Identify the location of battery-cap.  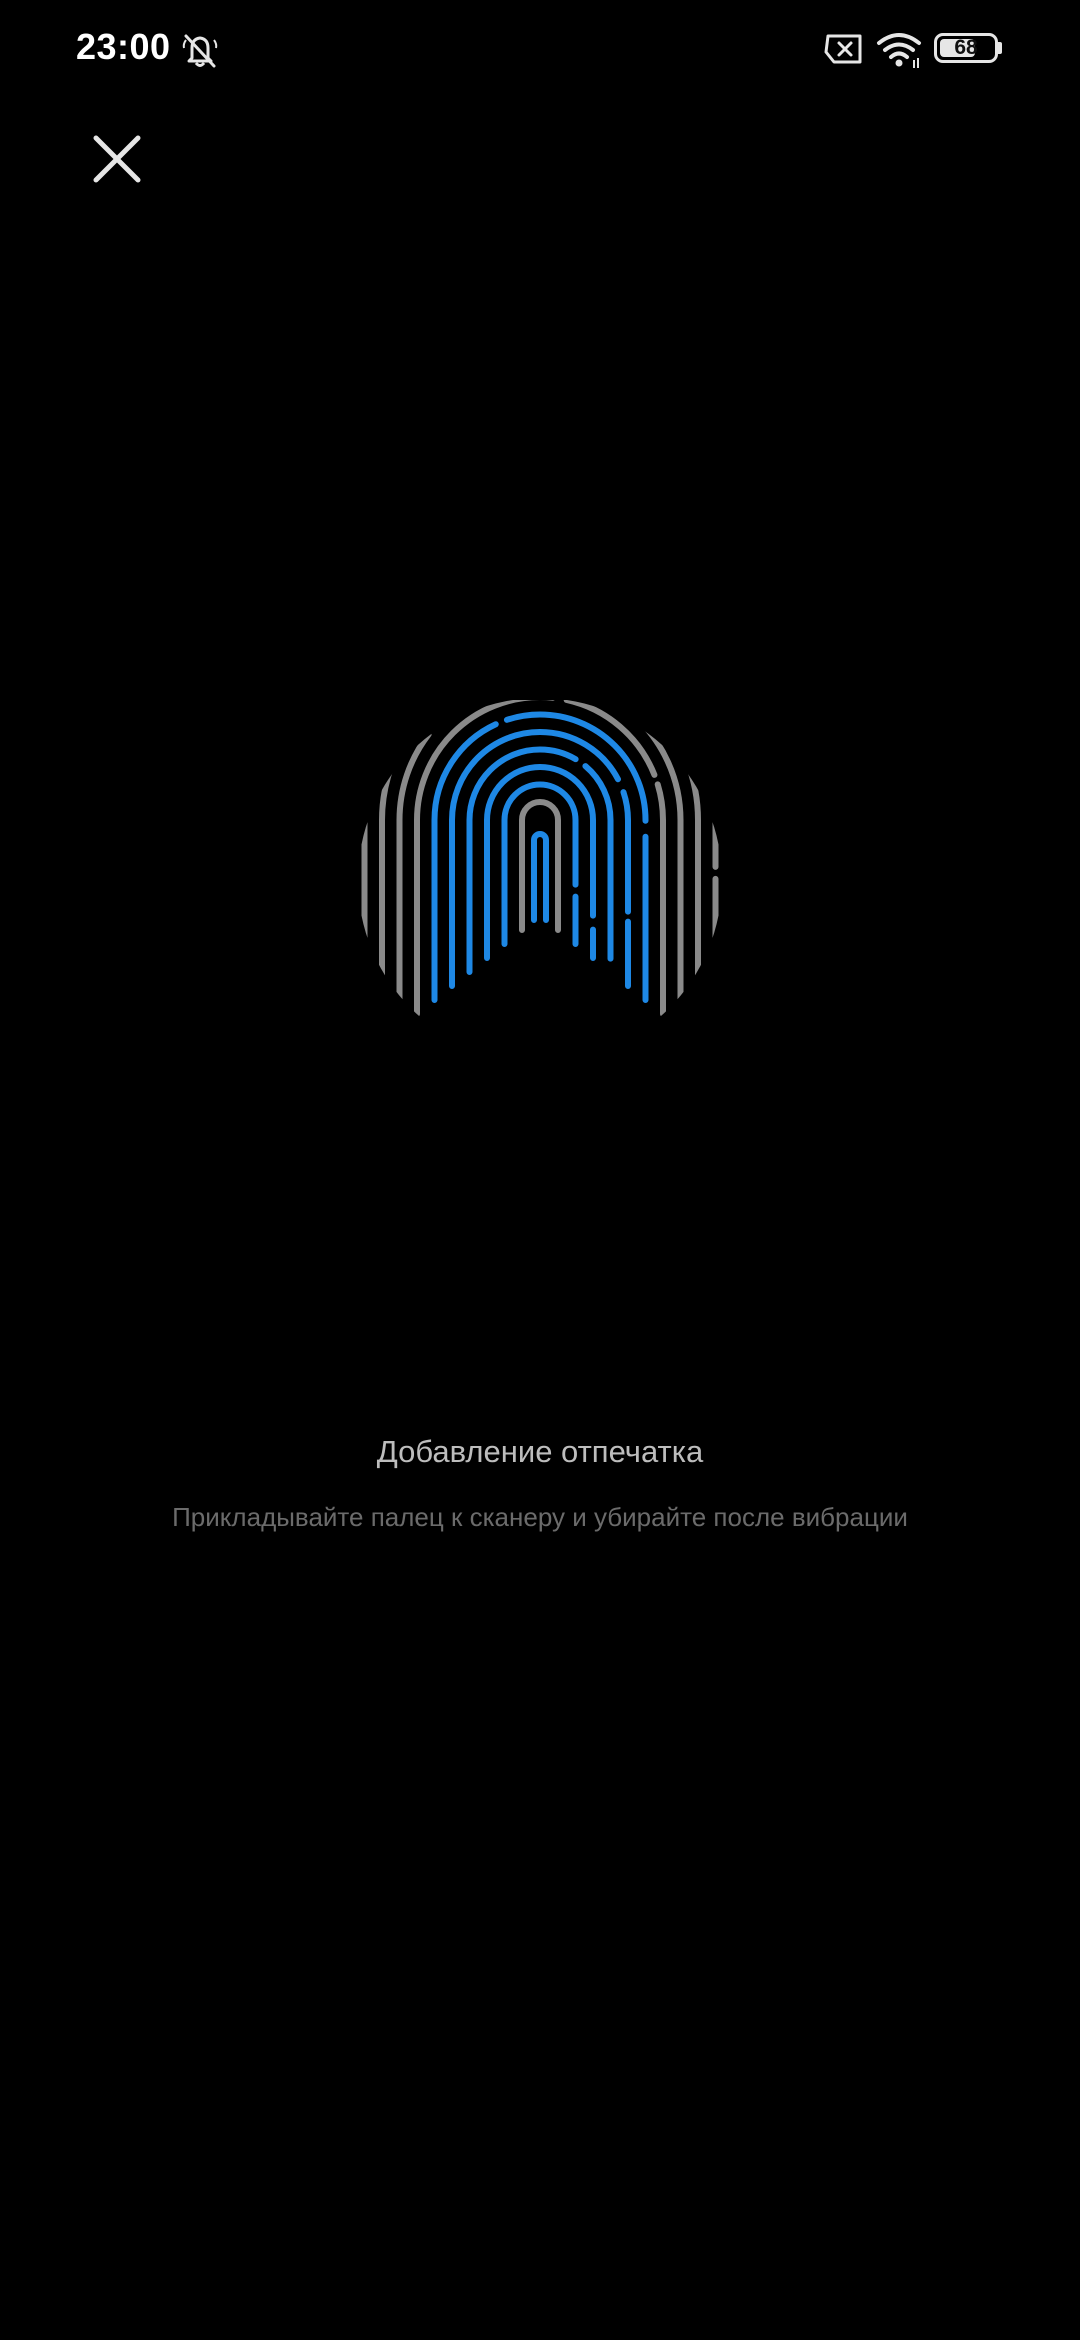
(1000, 48).